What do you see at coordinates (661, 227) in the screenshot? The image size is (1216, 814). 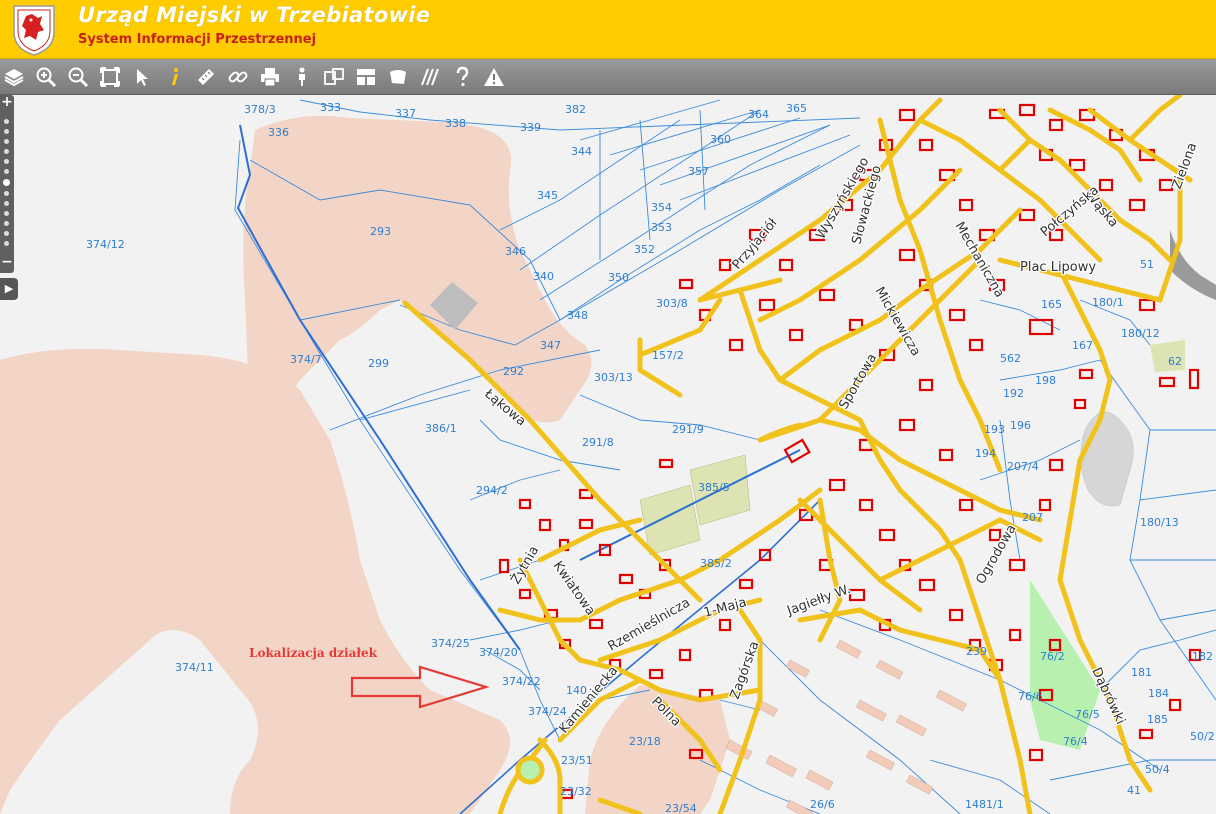 I see `parcel-label: 353` at bounding box center [661, 227].